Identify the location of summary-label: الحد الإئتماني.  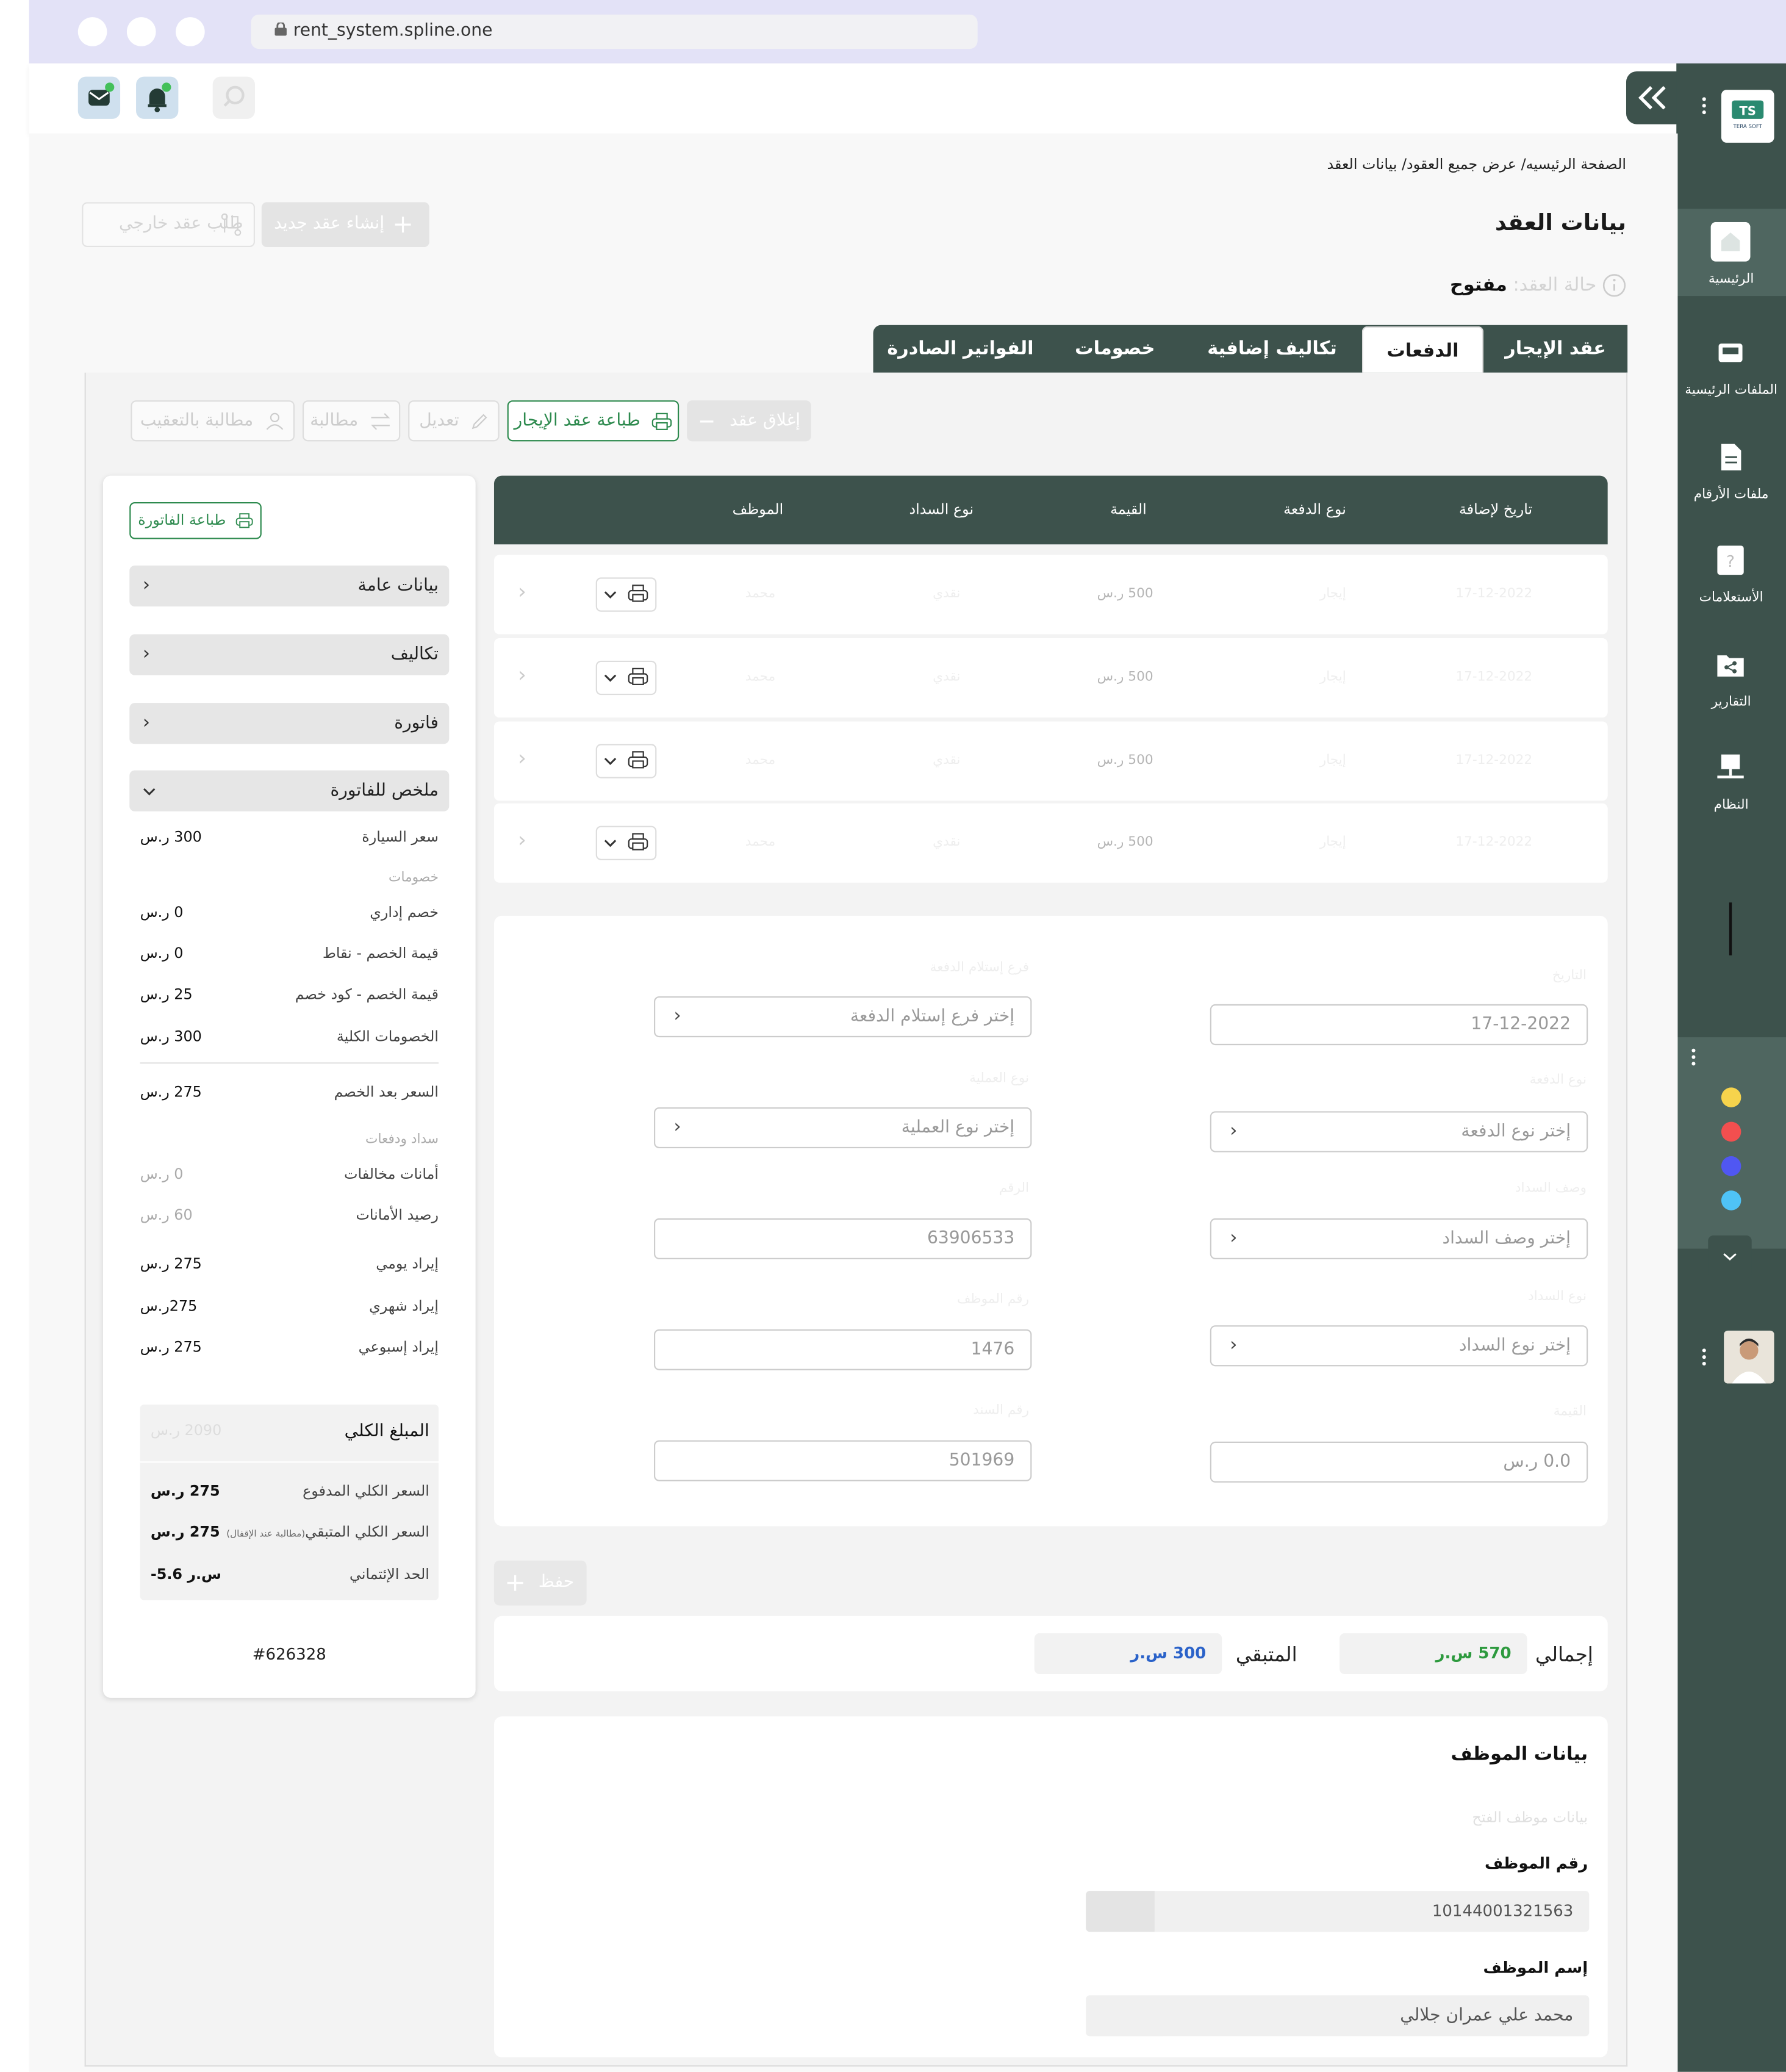
(389, 1574).